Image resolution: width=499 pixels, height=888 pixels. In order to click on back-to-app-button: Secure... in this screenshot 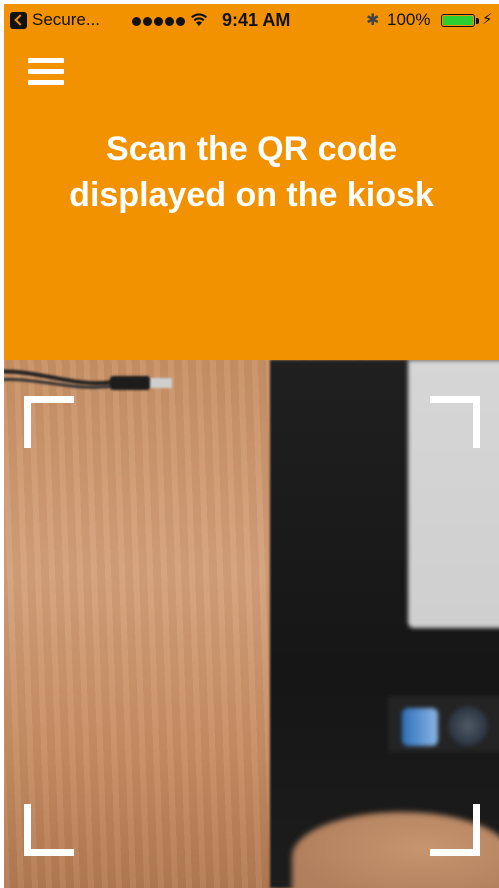, I will do `click(55, 20)`.